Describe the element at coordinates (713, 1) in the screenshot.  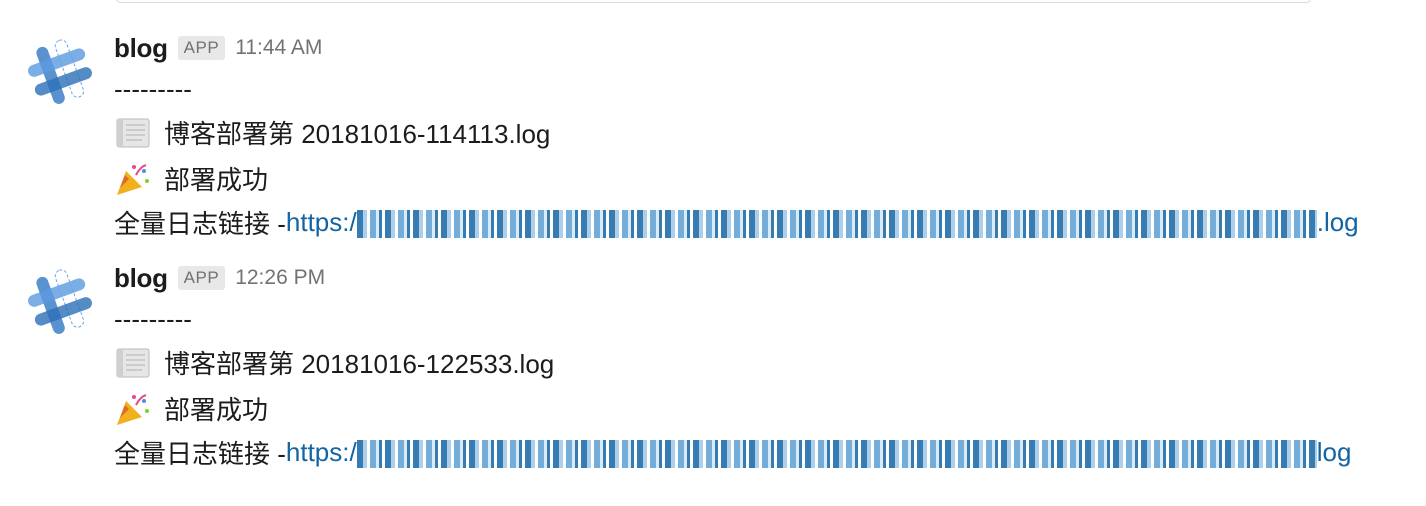
I see `previous-message-frame` at that location.